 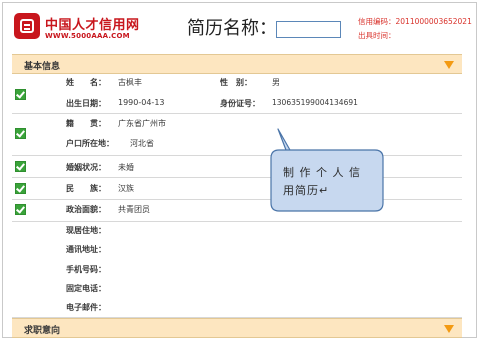 I want to click on native-label: 籍 贯：, so click(x=86, y=123).